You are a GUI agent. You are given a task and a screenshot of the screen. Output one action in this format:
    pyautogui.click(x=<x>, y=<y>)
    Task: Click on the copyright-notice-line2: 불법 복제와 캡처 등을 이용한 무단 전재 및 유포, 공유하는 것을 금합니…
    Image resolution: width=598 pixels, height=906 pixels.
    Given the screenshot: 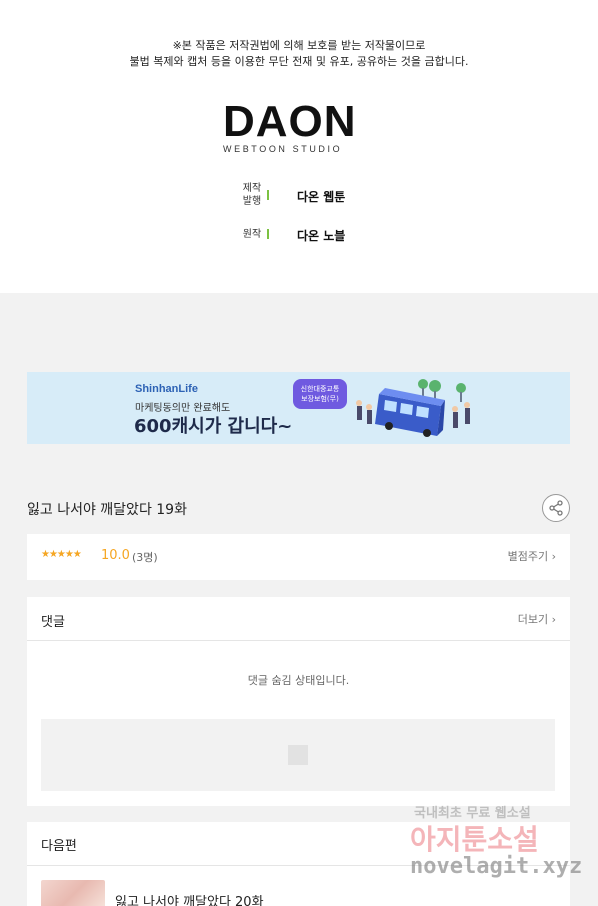 What is the action you would take?
    pyautogui.click(x=299, y=61)
    